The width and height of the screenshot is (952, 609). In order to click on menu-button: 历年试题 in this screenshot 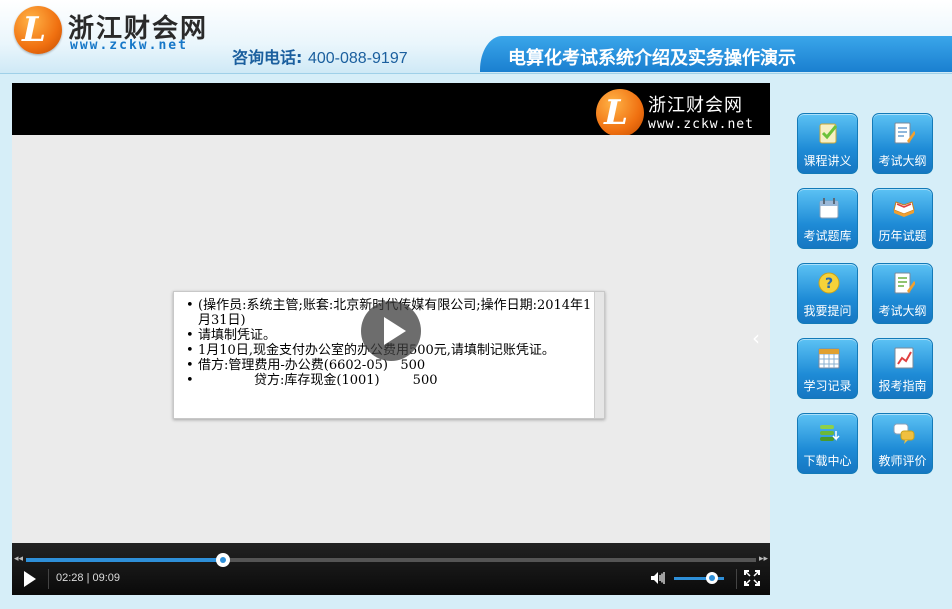, I will do `click(902, 218)`.